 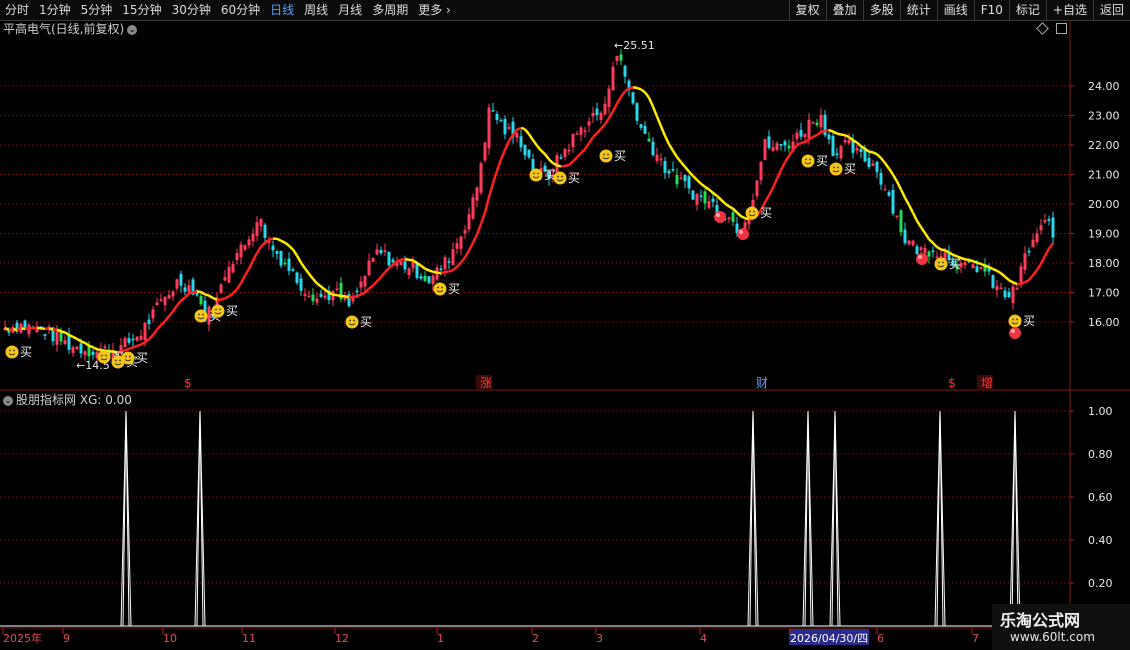 I want to click on date-label: 4, so click(x=703, y=638).